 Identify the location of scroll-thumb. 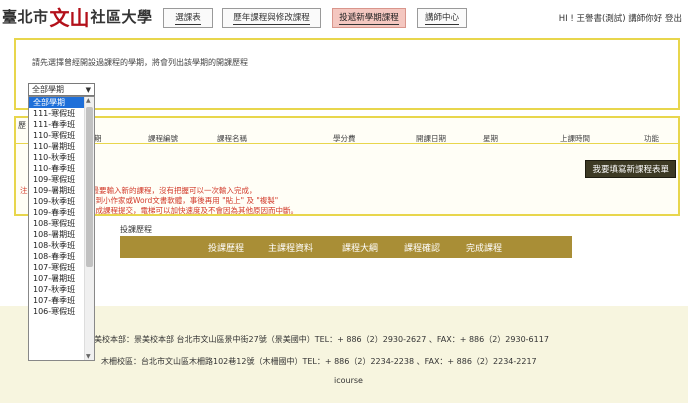
(89, 187).